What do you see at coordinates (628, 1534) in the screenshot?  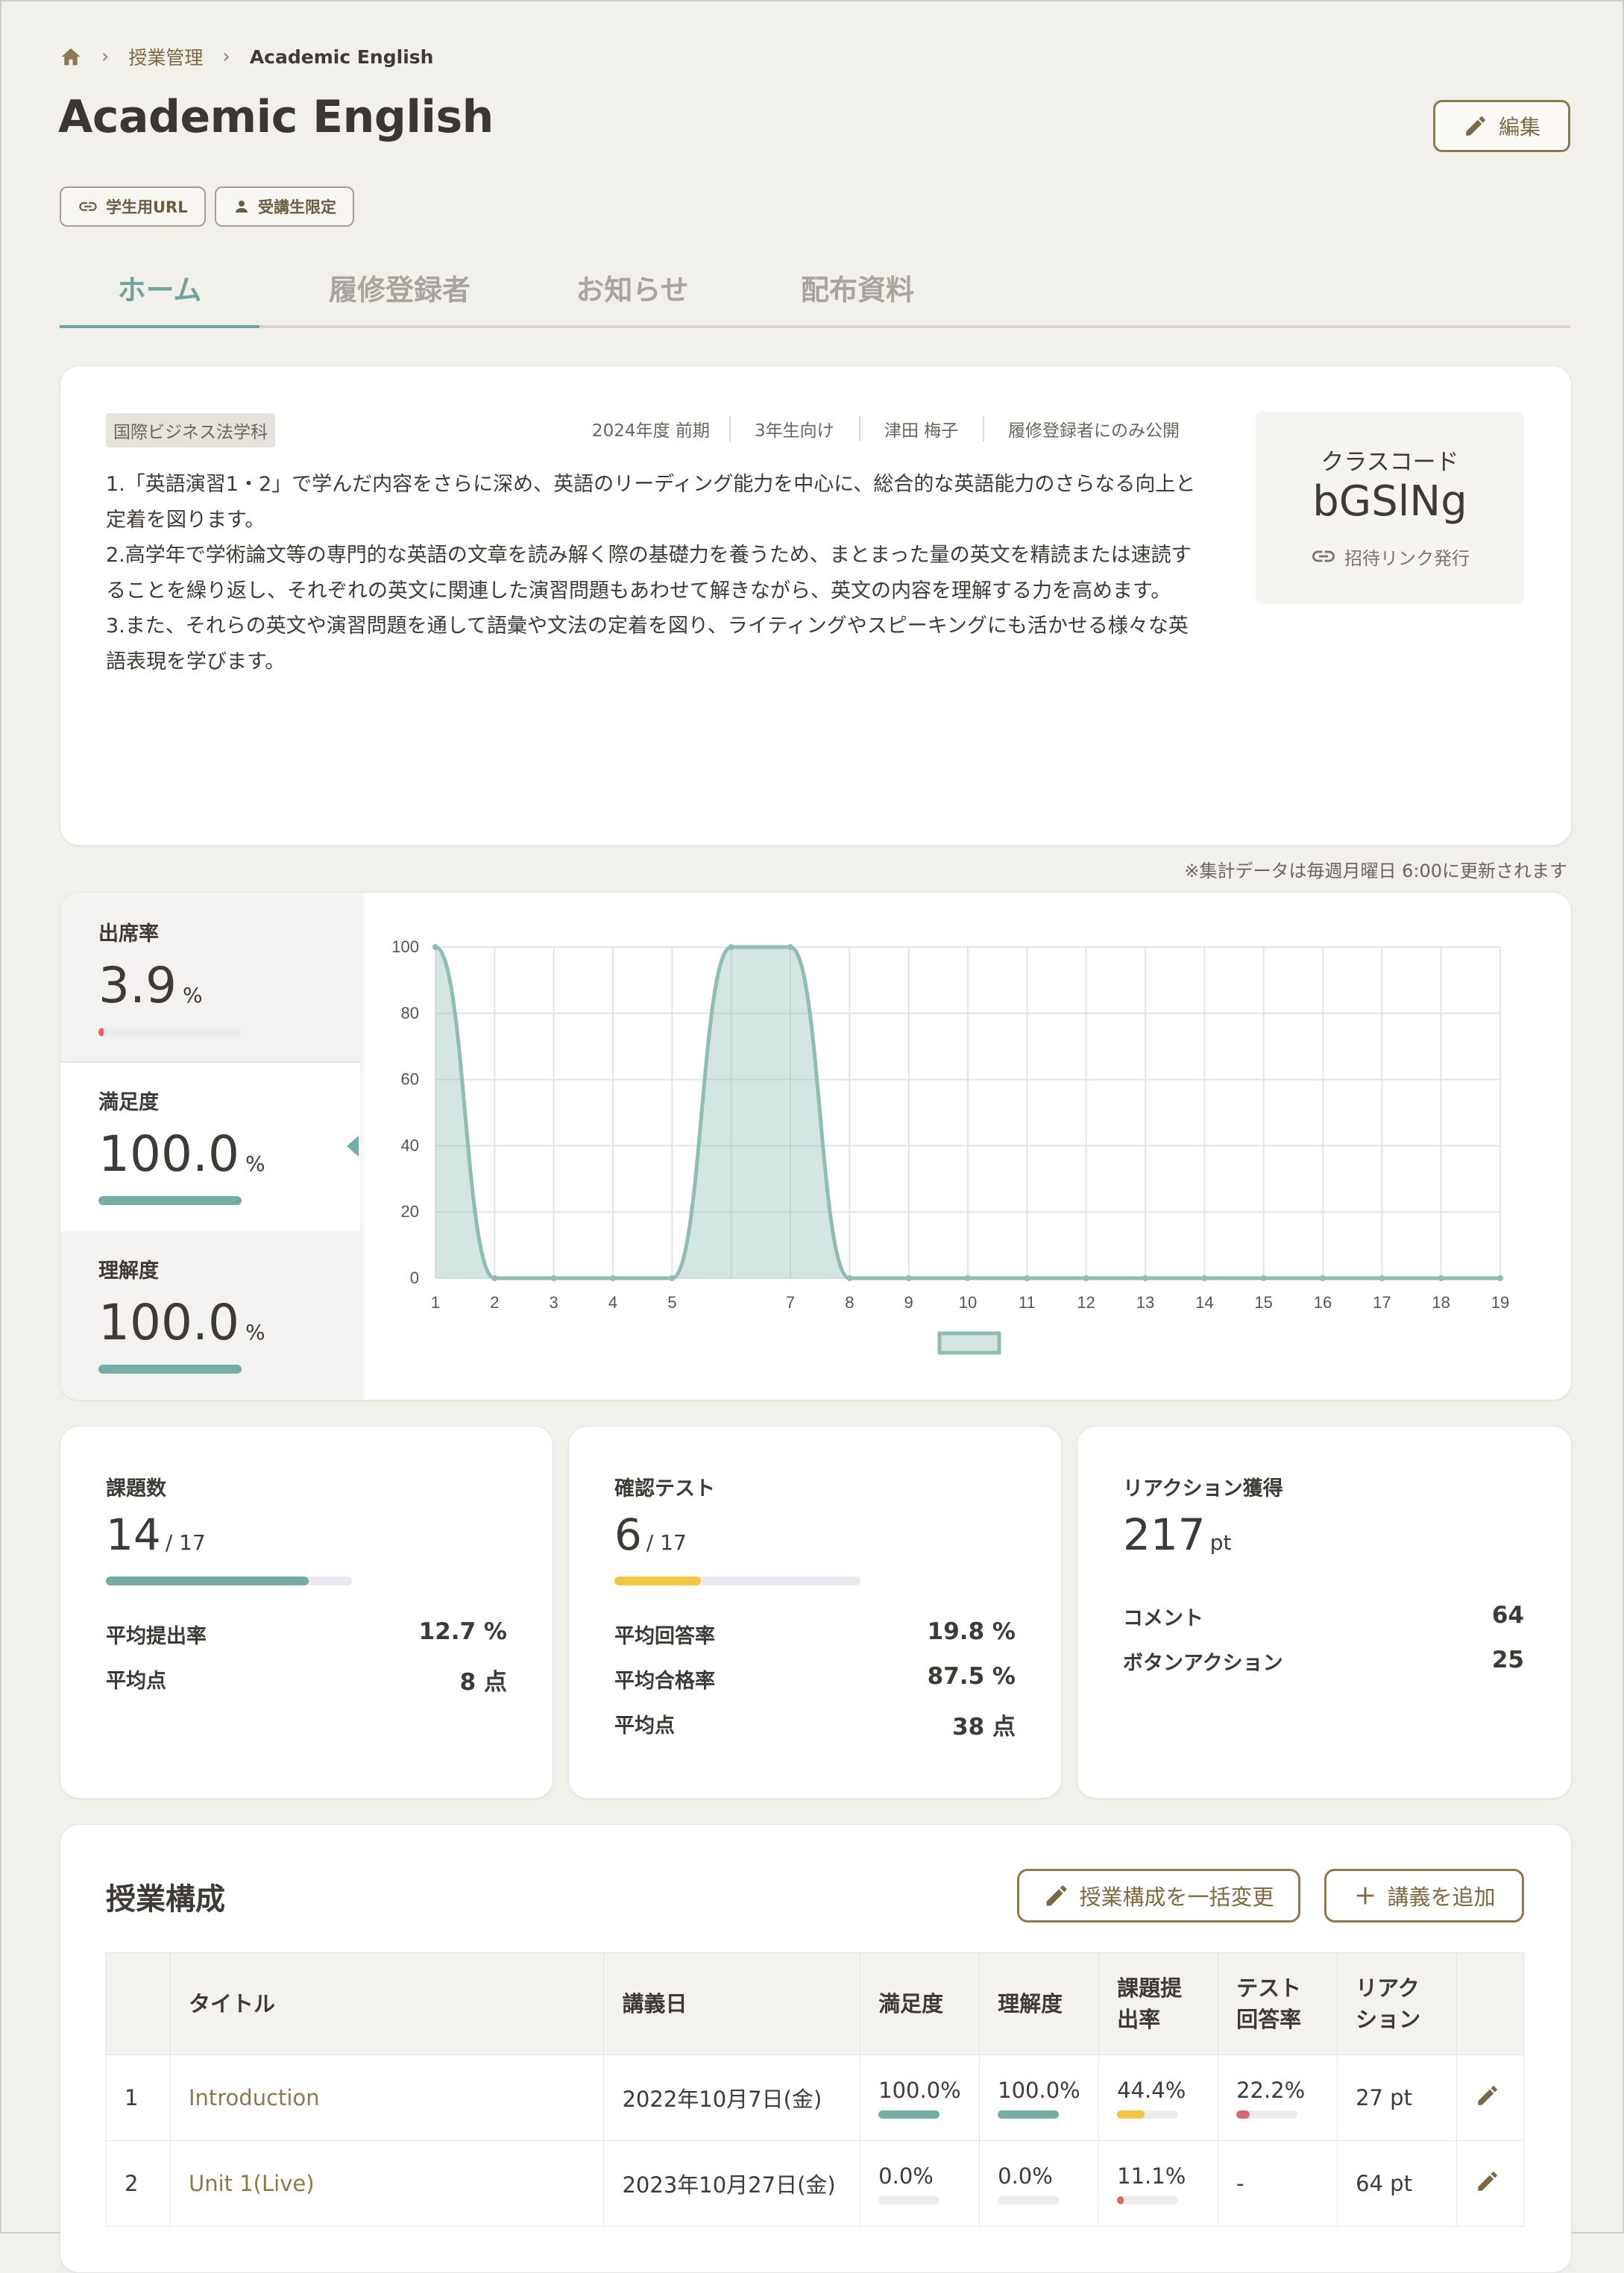 I see `tests-count-value: 6` at bounding box center [628, 1534].